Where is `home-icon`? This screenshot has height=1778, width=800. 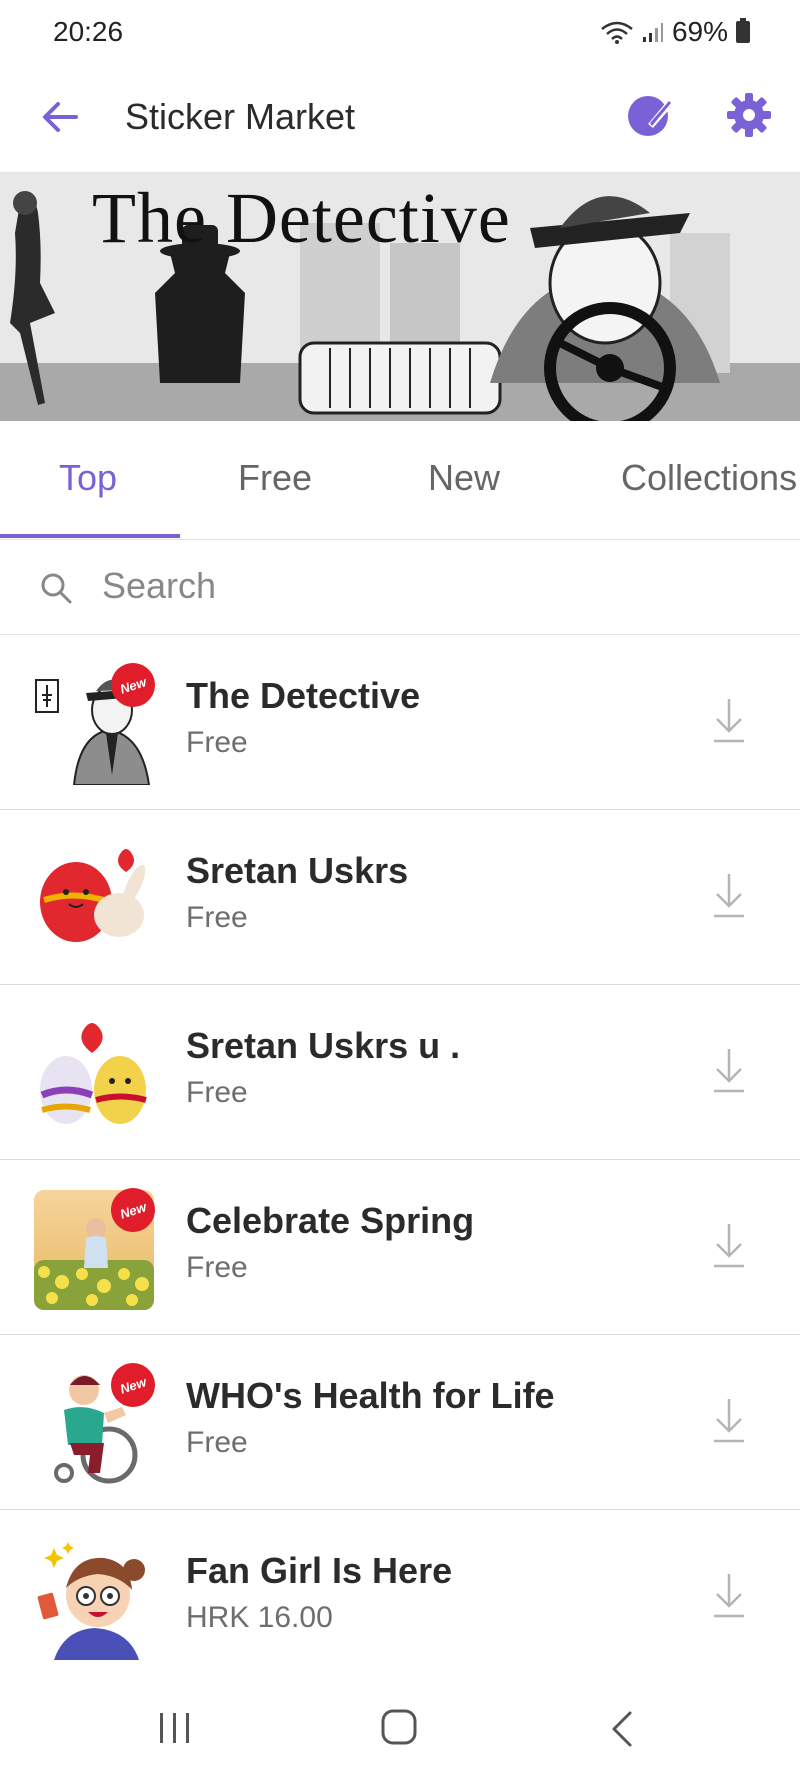 home-icon is located at coordinates (399, 1727).